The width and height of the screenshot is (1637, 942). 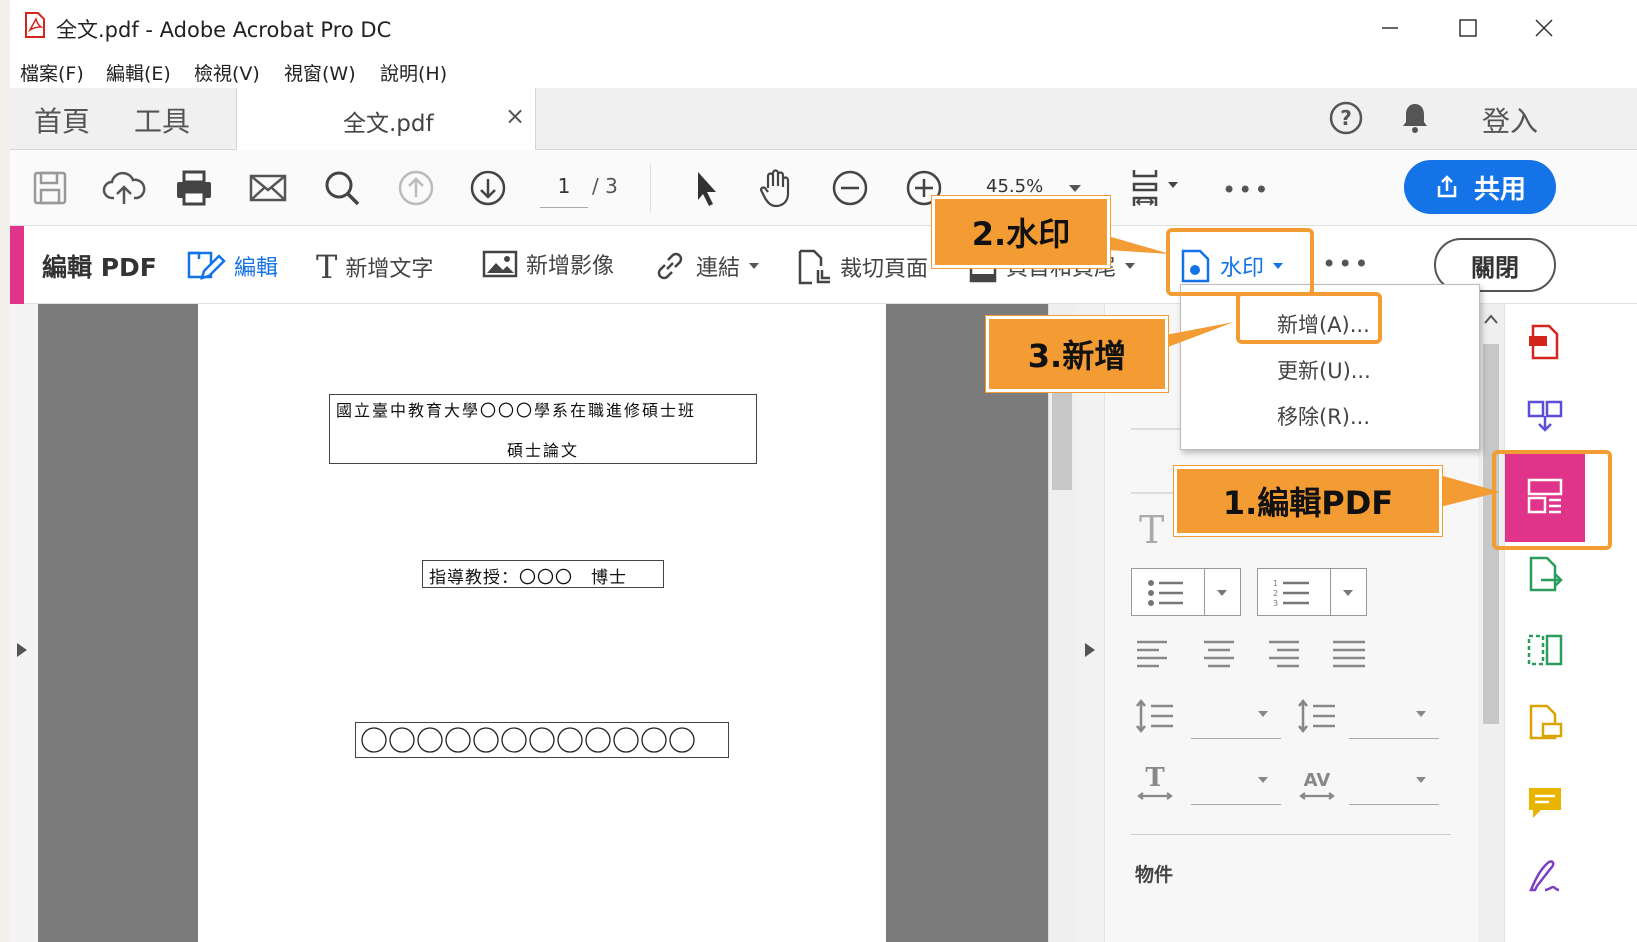 What do you see at coordinates (1552, 500) in the screenshot?
I see `edit-pdf-tool-highlight` at bounding box center [1552, 500].